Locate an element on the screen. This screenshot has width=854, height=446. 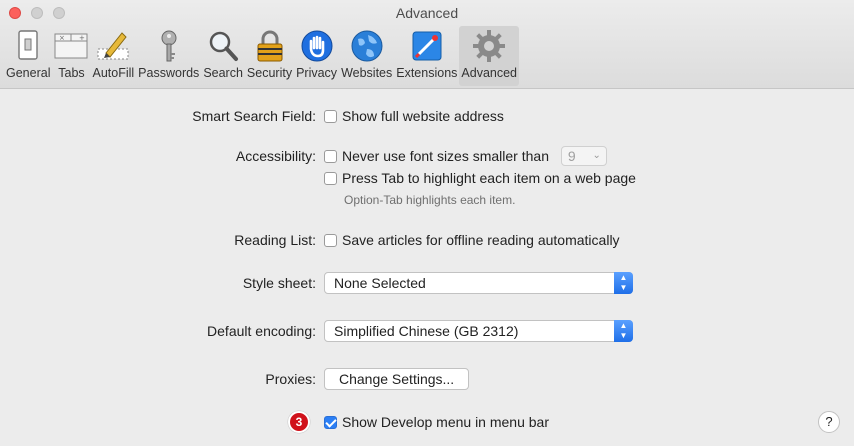
tab-advanced: Advanced is located at coordinates (489, 56).